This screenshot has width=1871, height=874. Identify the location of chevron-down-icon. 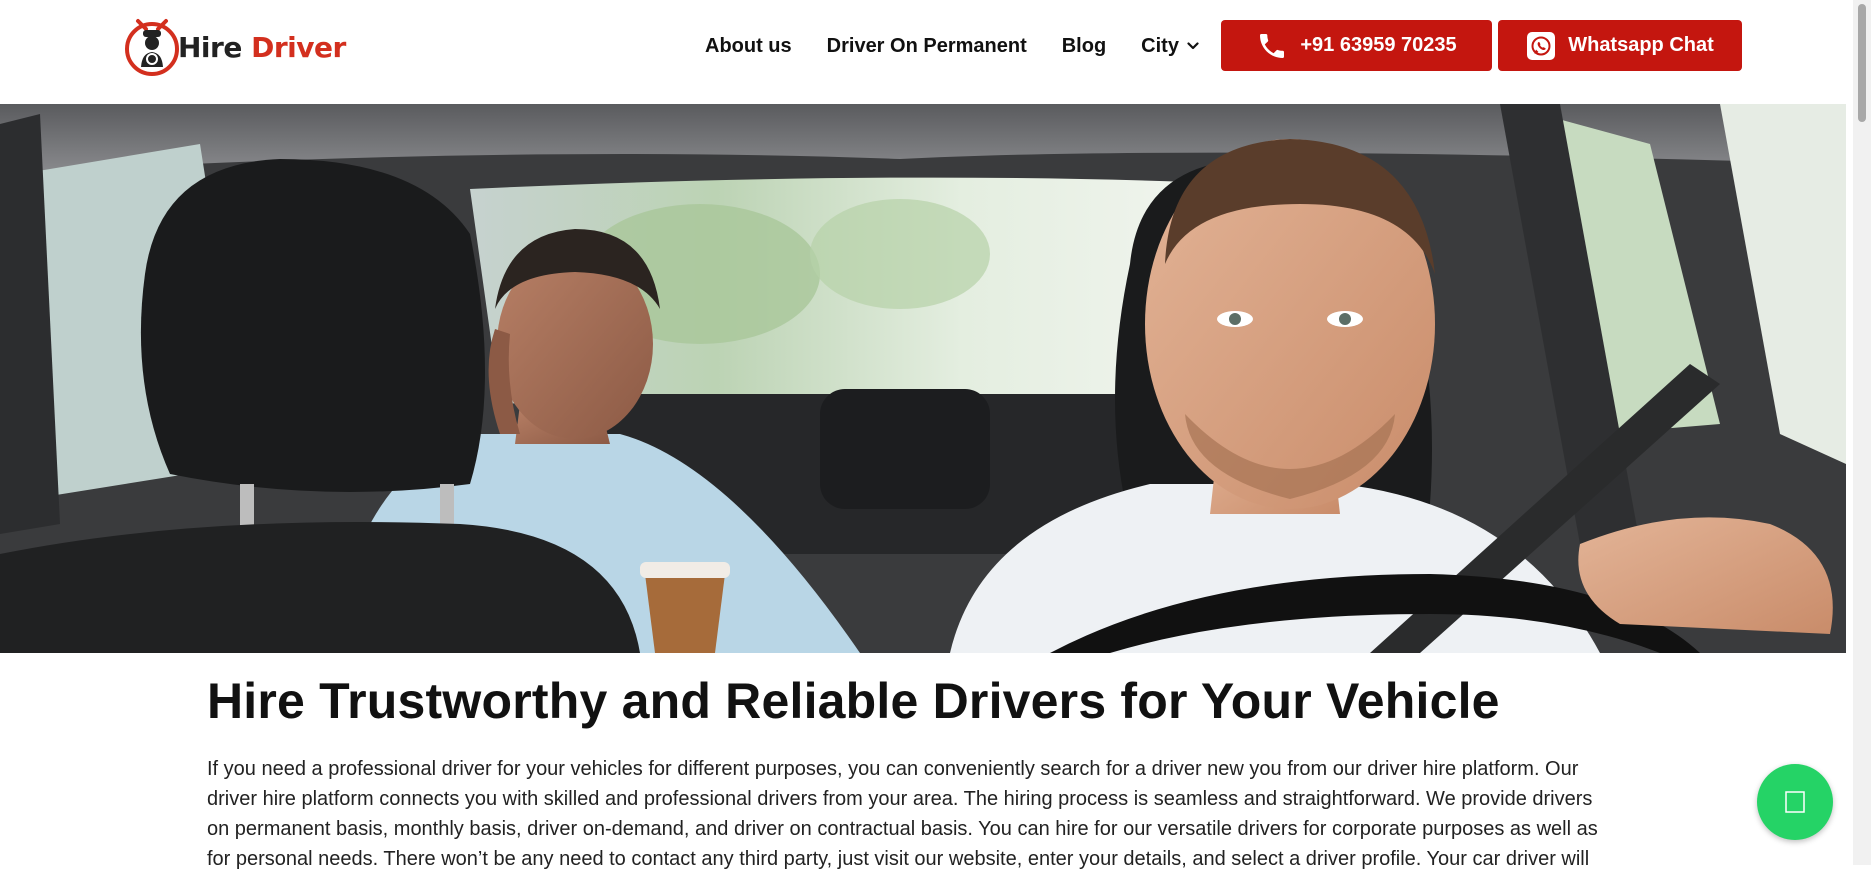
(1193, 46).